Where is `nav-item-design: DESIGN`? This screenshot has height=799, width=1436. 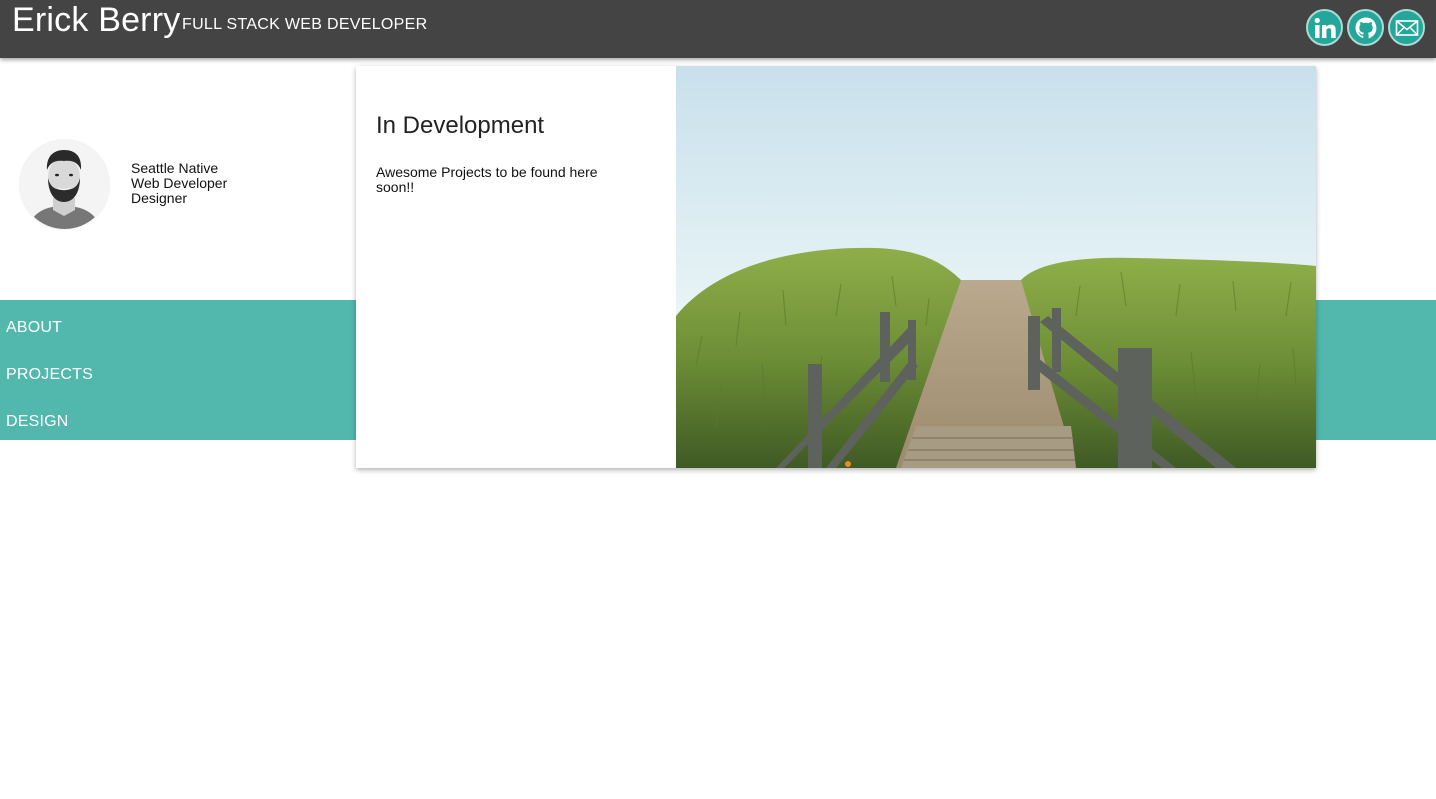 nav-item-design: DESIGN is located at coordinates (37, 422).